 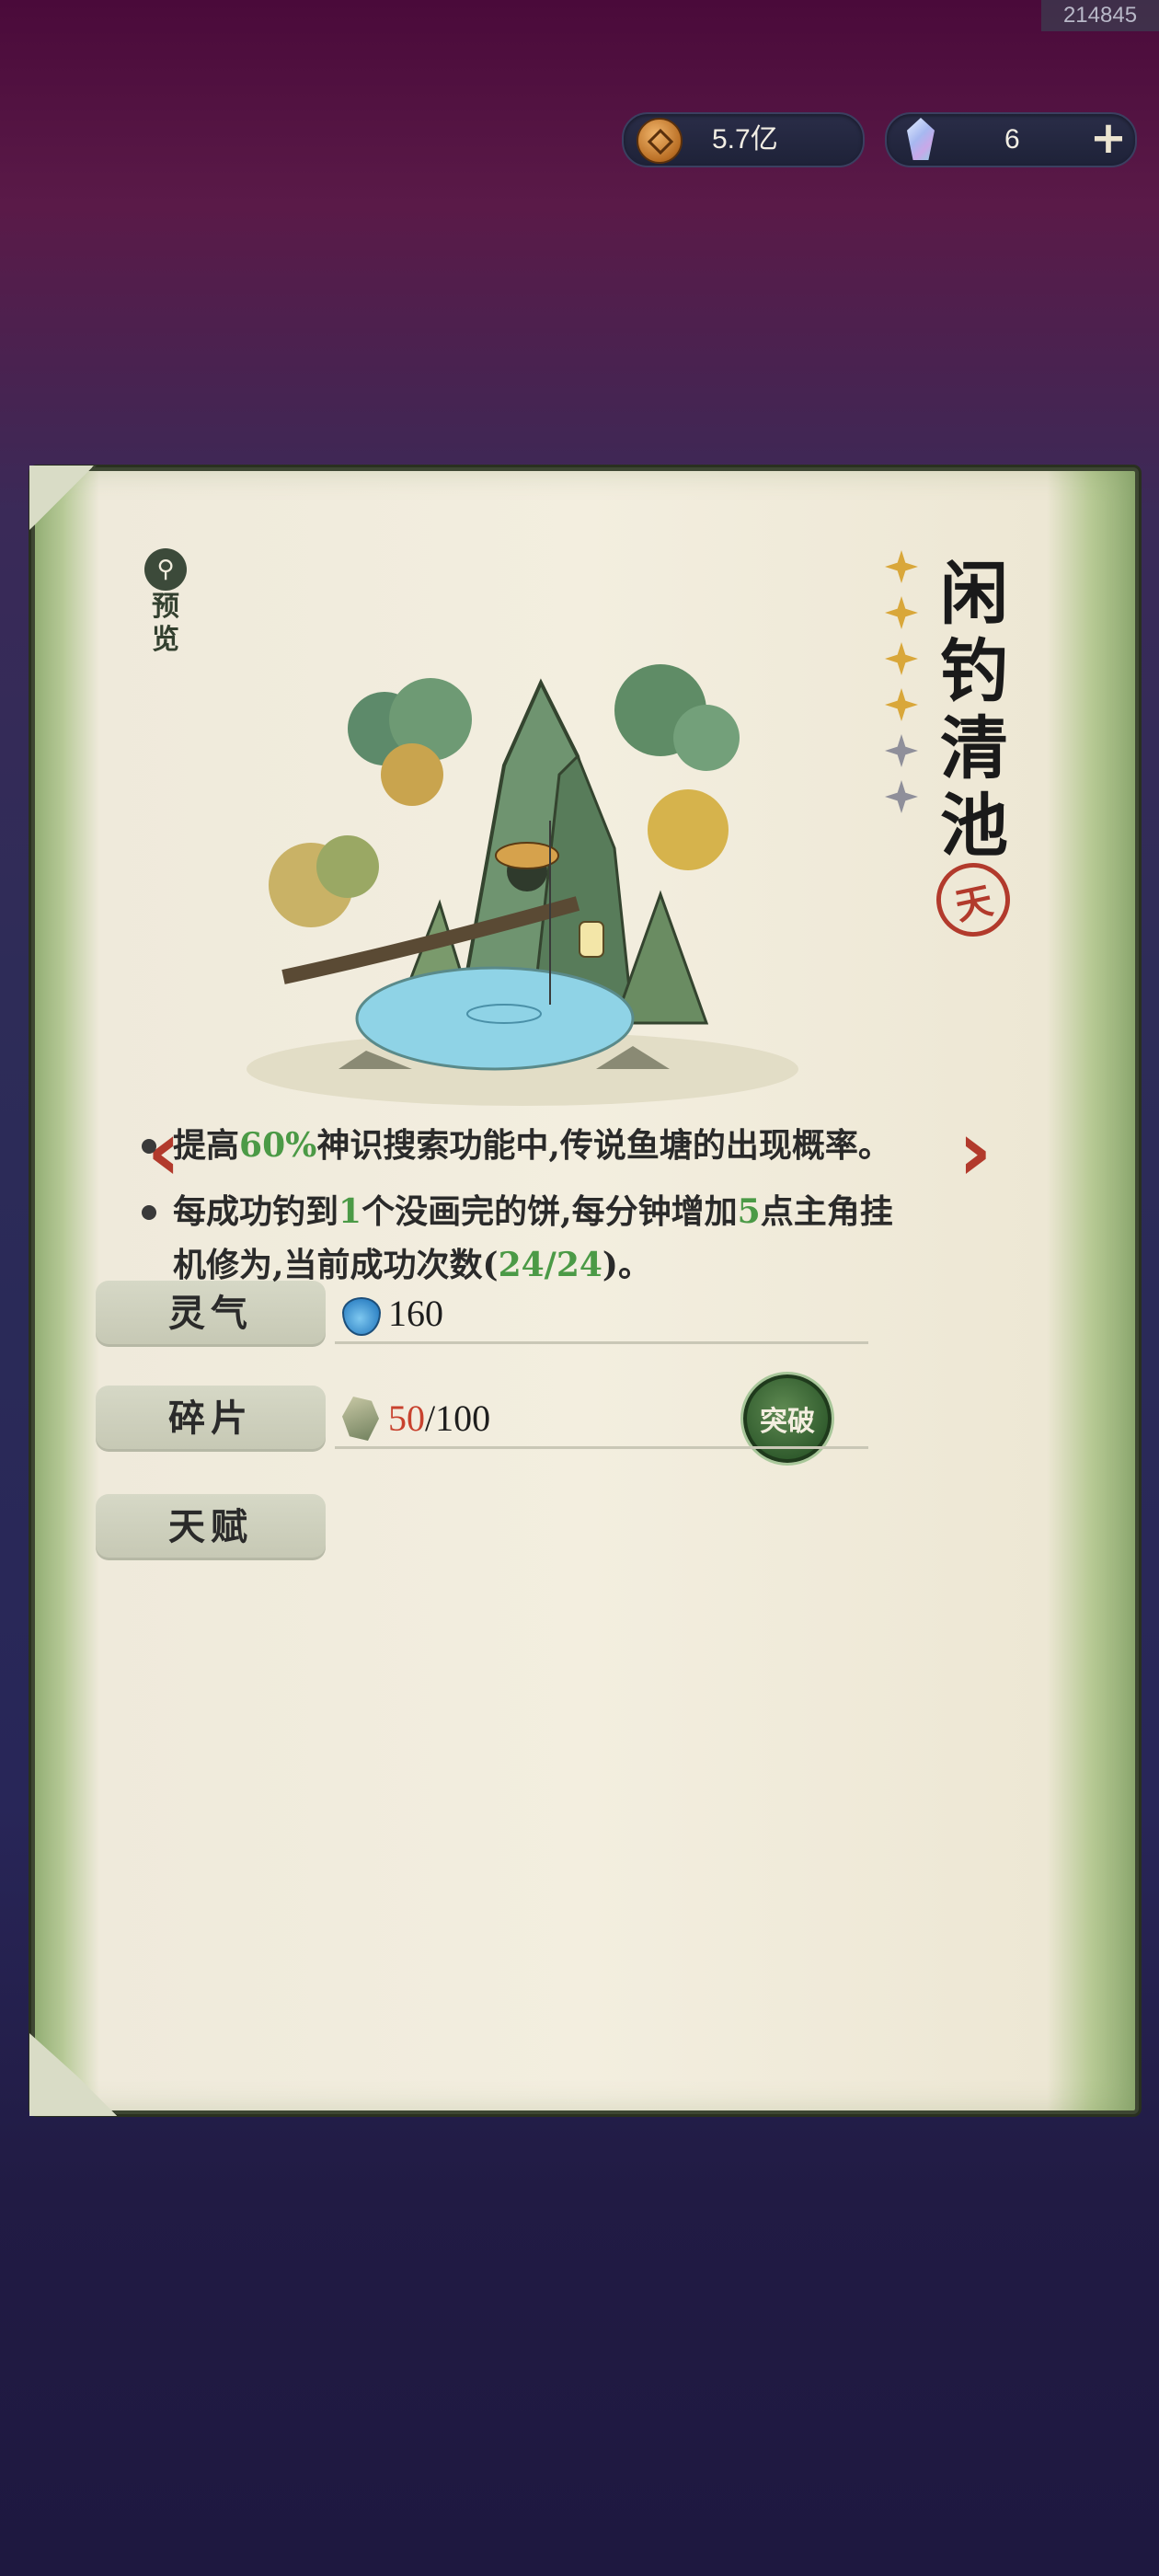 What do you see at coordinates (211, 1527) in the screenshot?
I see `talent-label: 天赋` at bounding box center [211, 1527].